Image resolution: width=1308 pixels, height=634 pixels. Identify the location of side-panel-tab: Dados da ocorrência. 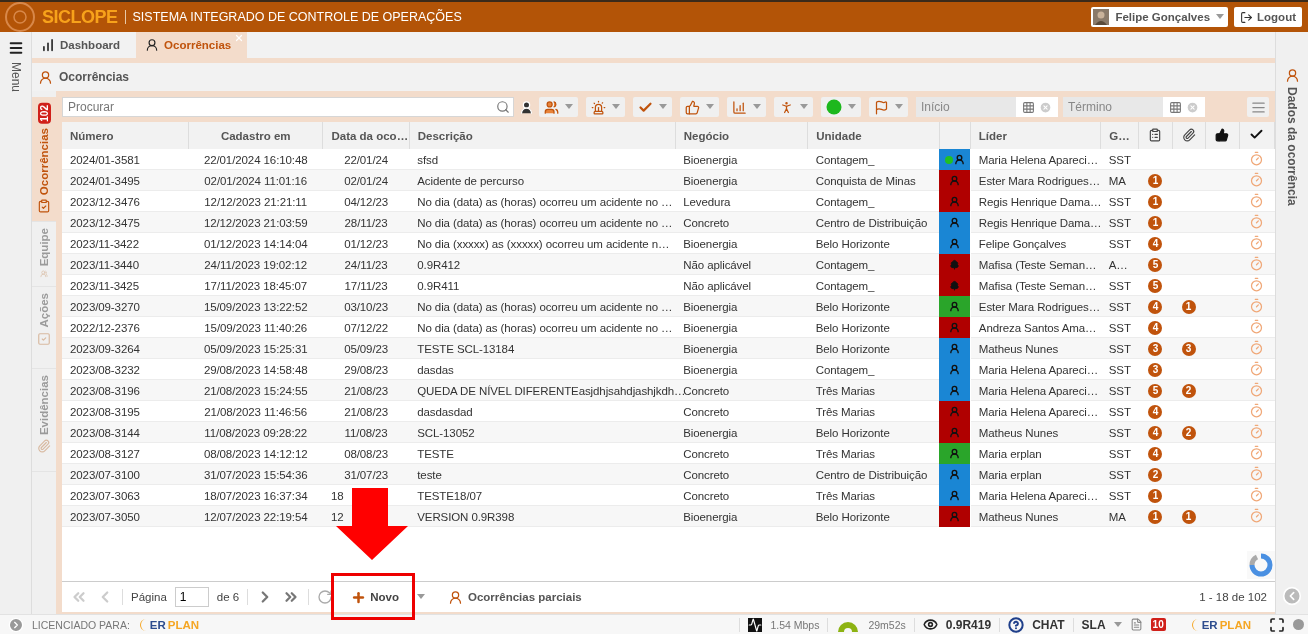
(1292, 146).